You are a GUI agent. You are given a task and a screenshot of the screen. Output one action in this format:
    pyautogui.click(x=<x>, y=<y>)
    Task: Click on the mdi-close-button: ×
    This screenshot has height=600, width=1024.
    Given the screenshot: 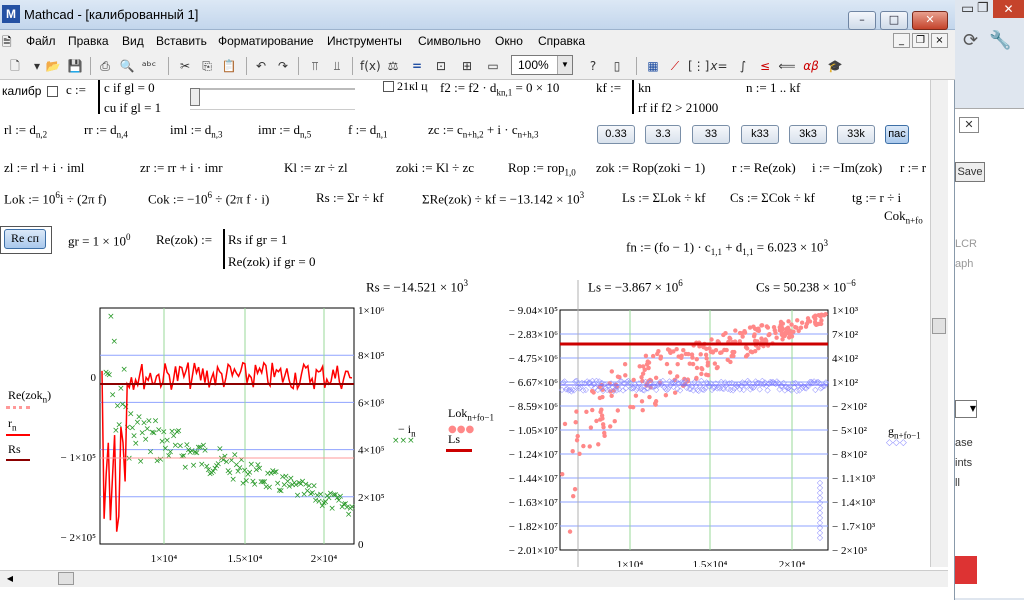 What is the action you would take?
    pyautogui.click(x=939, y=40)
    